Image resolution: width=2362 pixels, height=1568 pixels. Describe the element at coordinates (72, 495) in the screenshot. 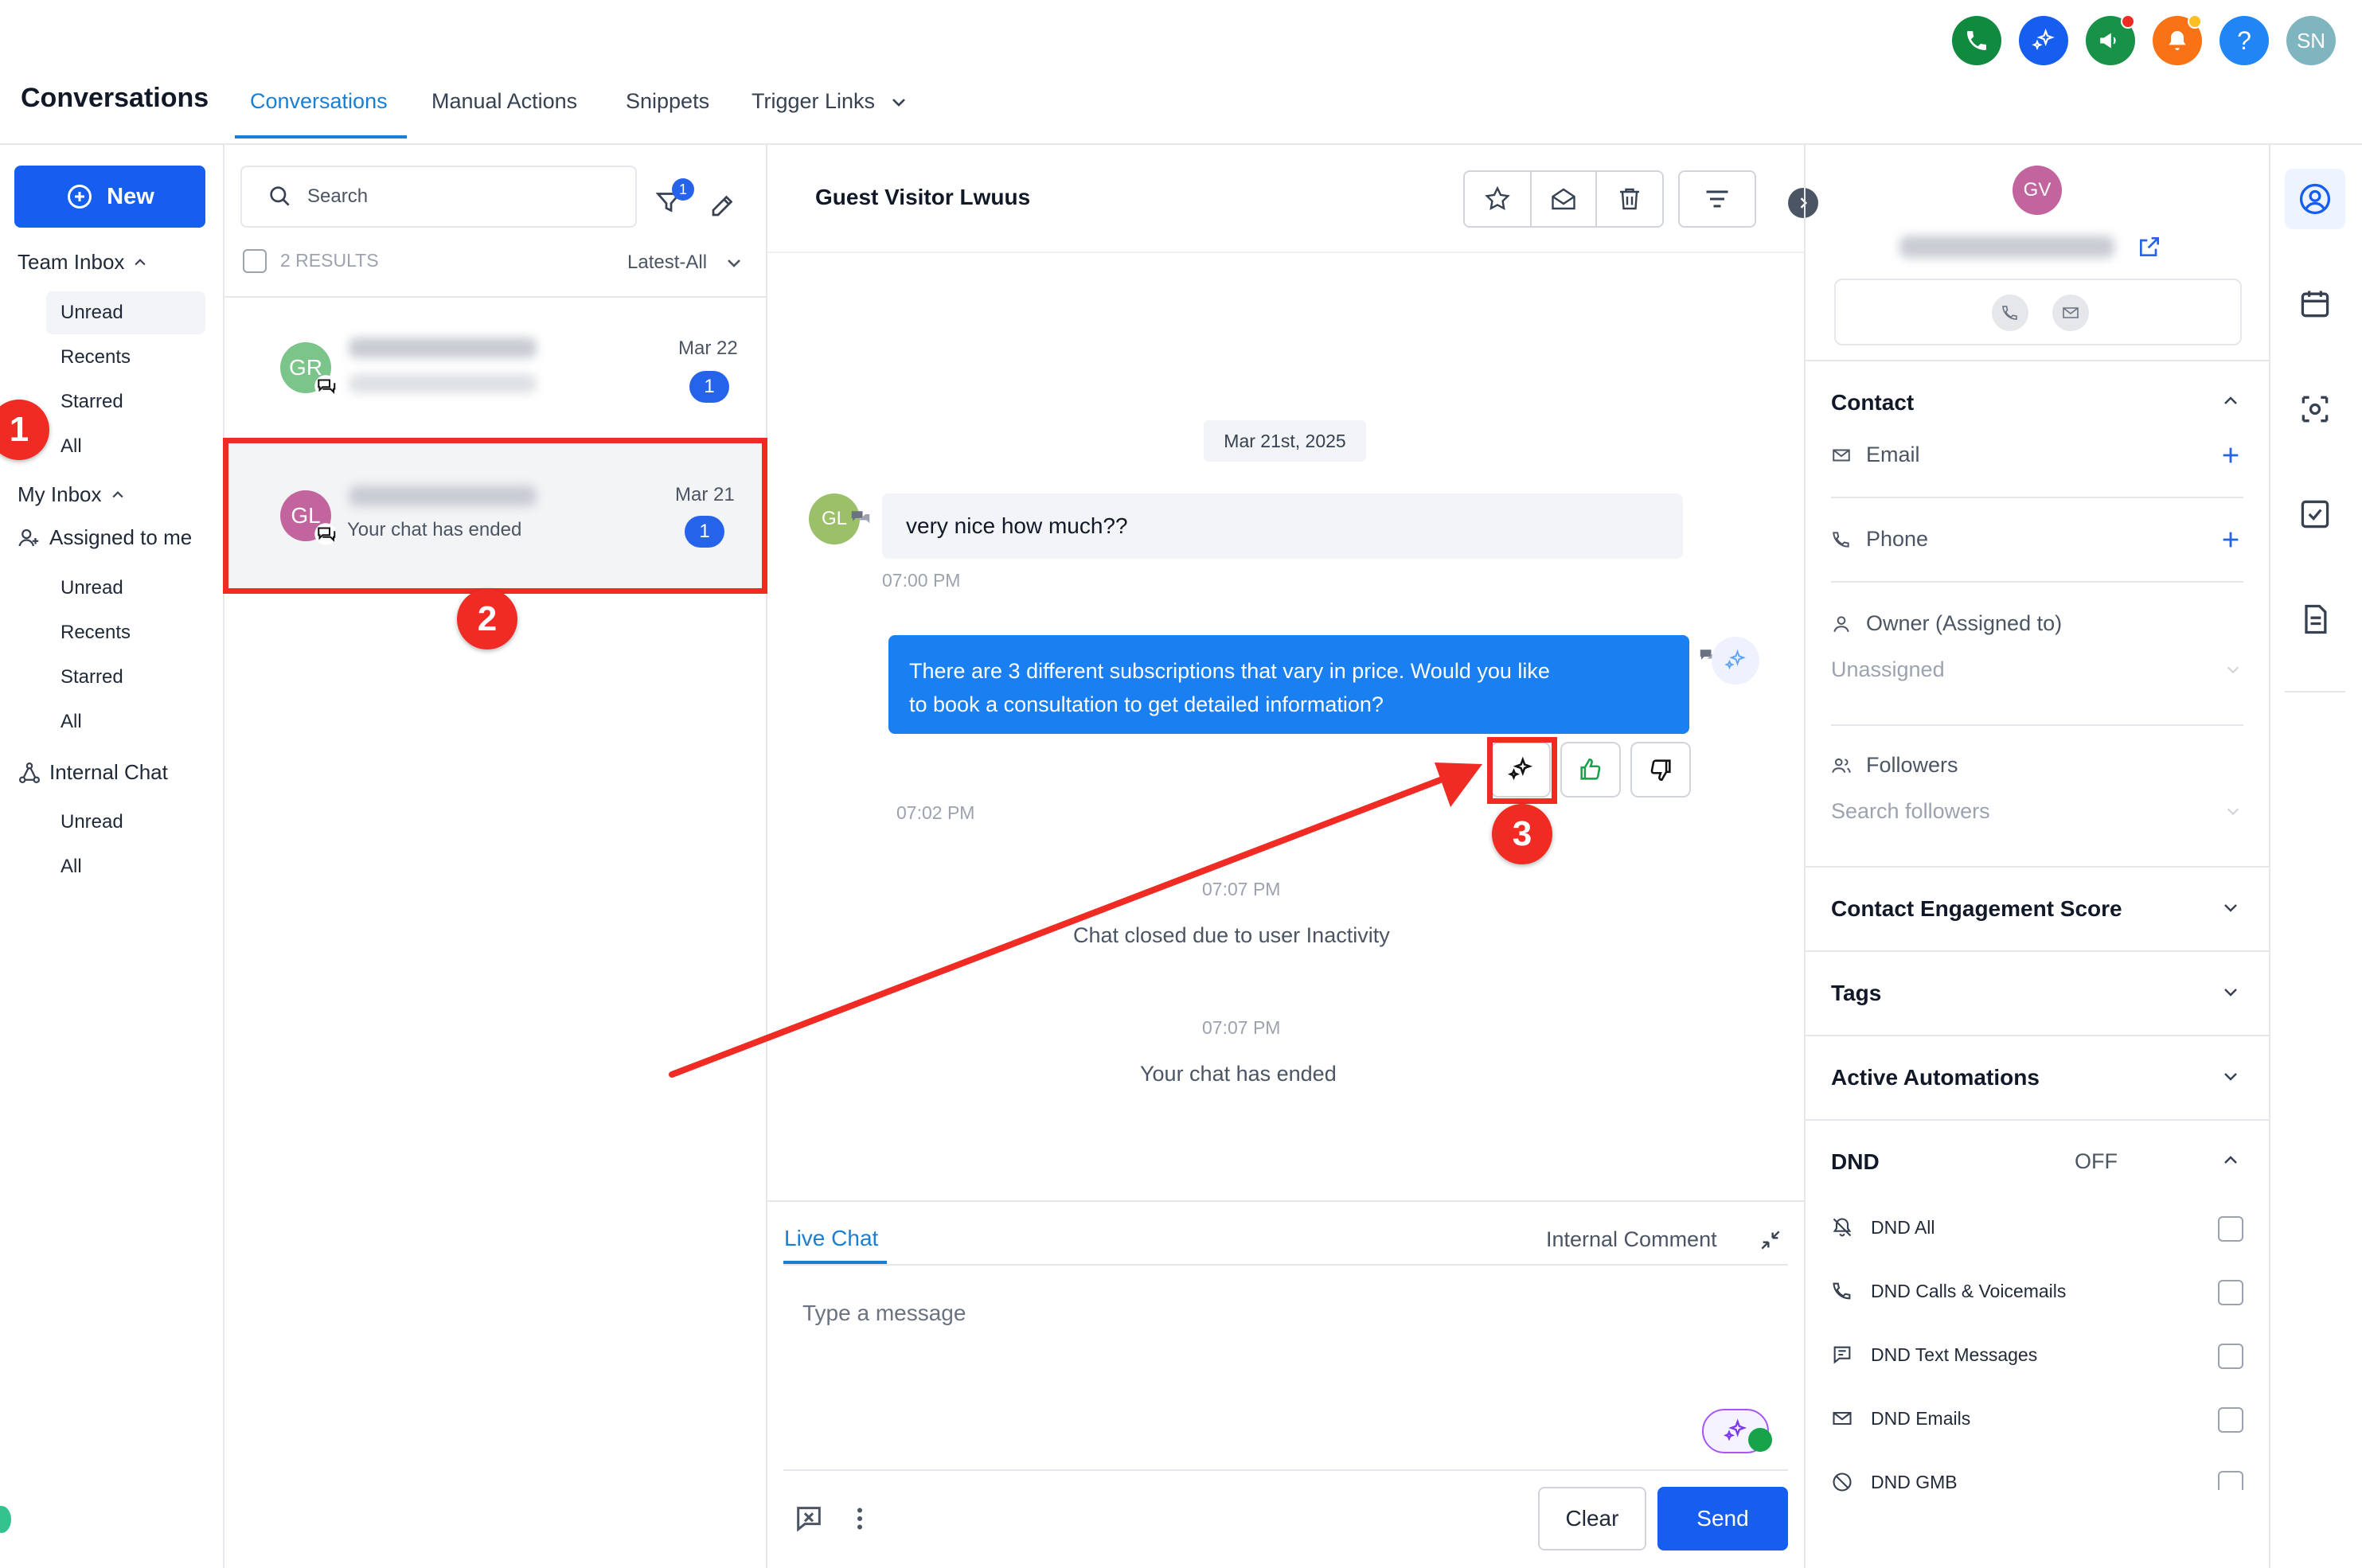

I see `my-inbox-header: My Inbox` at that location.